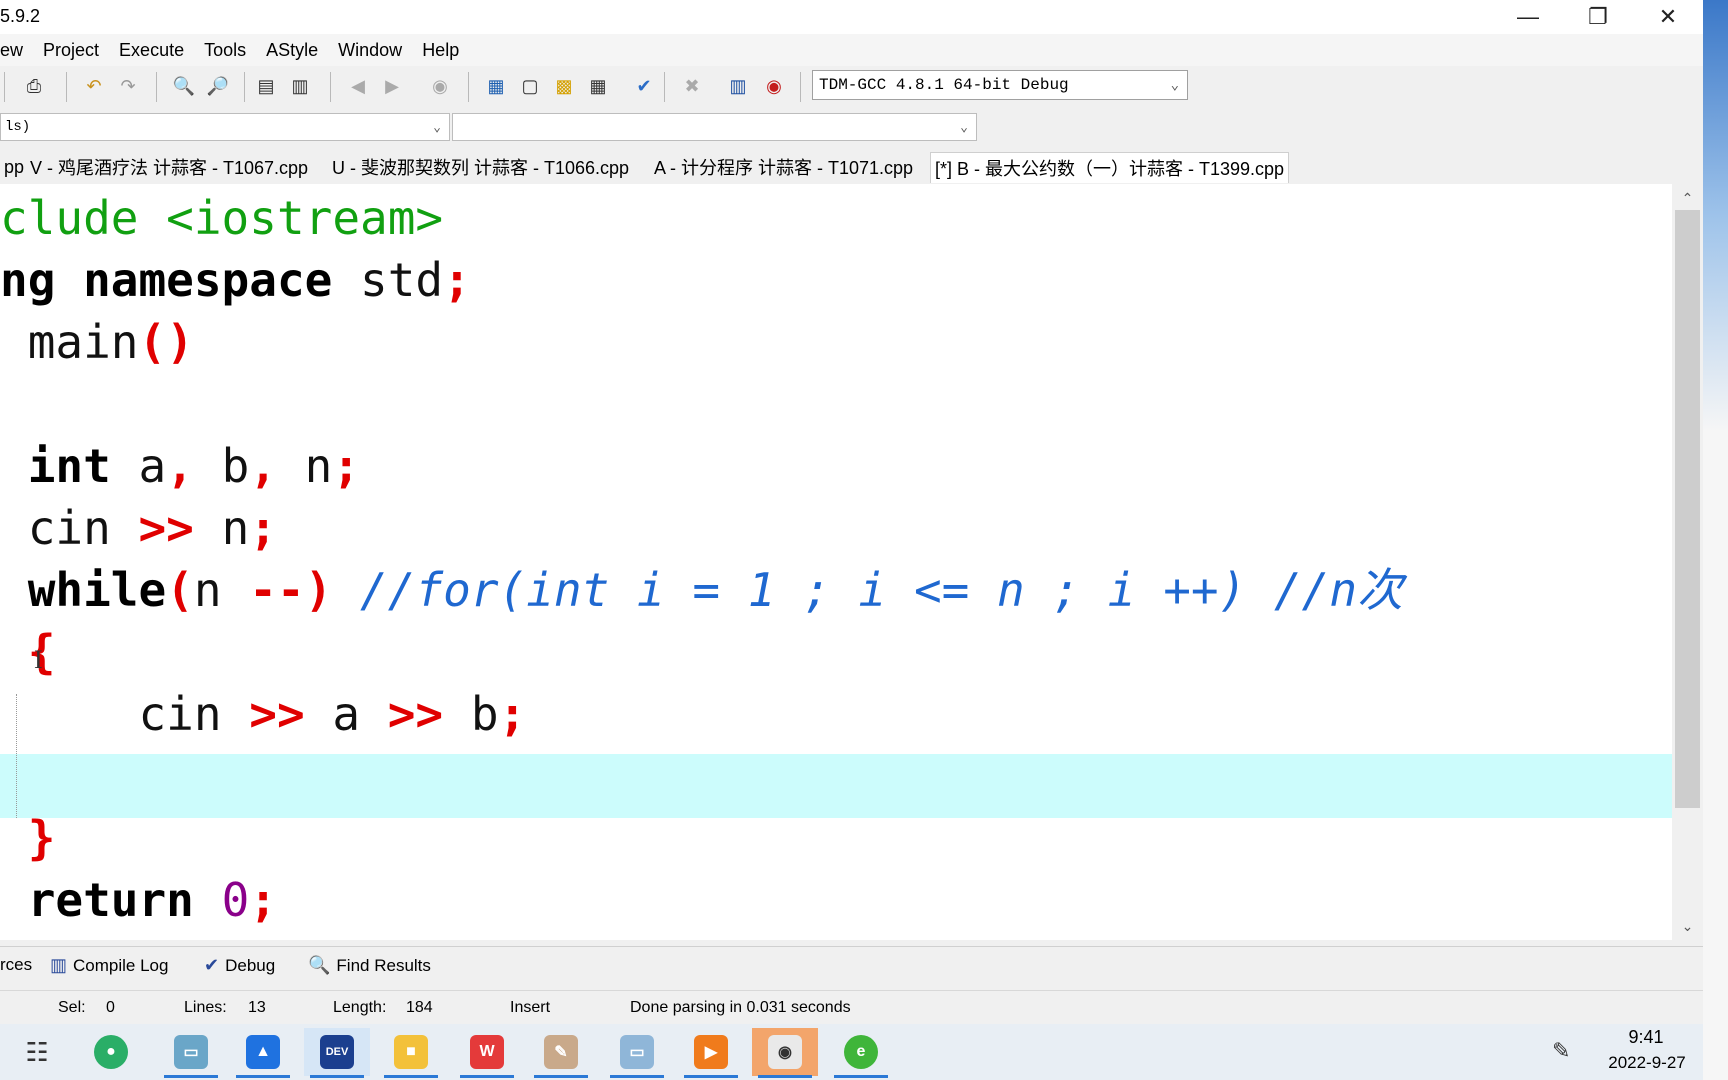 The height and width of the screenshot is (1080, 1728). I want to click on wechat-icon: ●, so click(111, 1052).